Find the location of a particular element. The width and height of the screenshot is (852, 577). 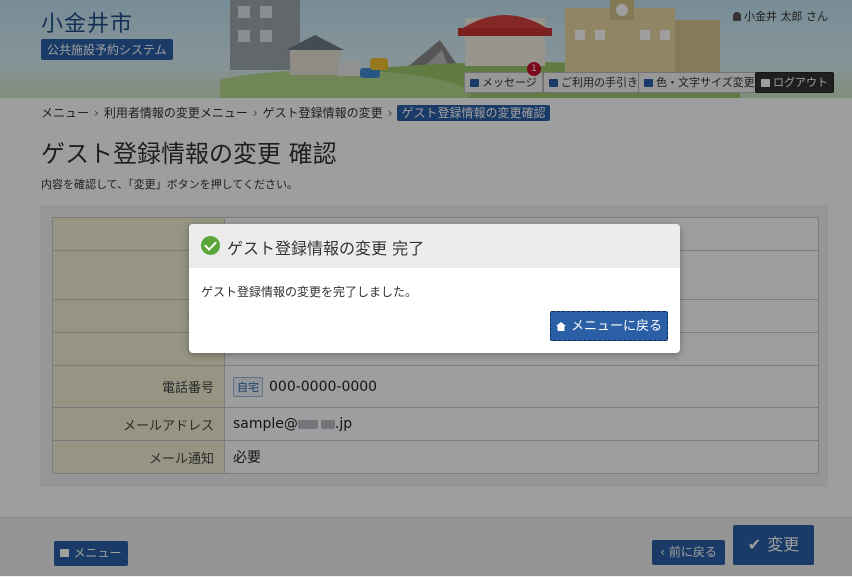

completion-dialog: ゲスト登録情報の変更 完了 ゲスト登録情報の変更を完了しました。 メニューに戻る is located at coordinates (434, 288).